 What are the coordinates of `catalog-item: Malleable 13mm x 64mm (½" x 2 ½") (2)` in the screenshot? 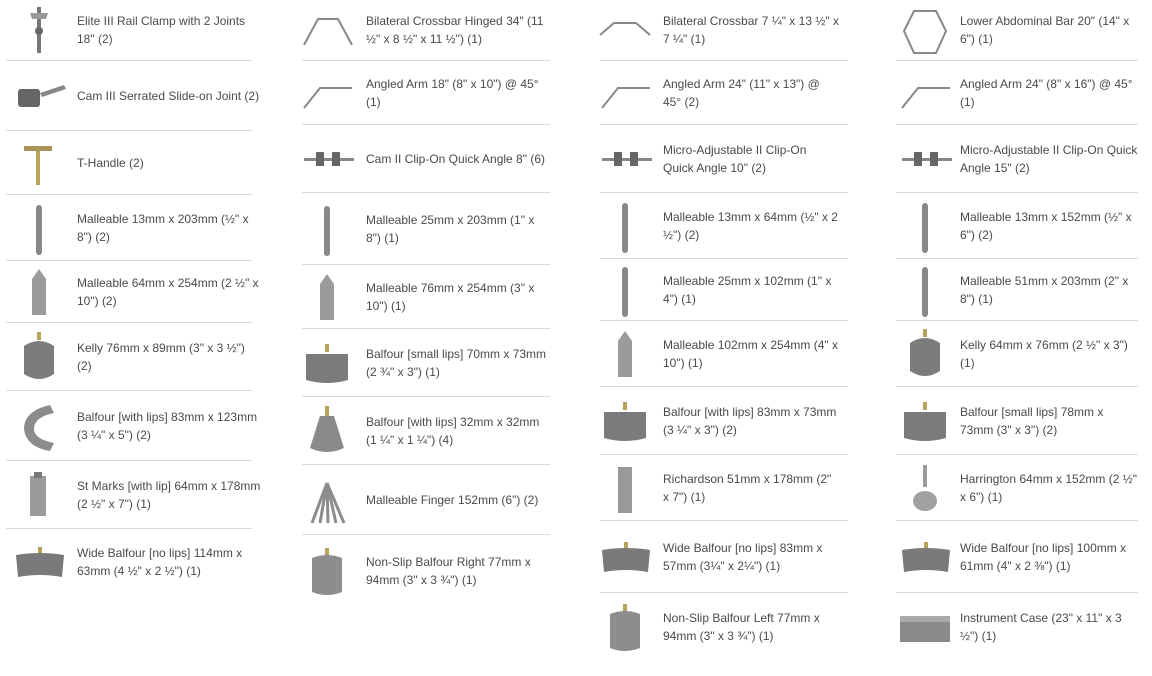 It's located at (717, 226).